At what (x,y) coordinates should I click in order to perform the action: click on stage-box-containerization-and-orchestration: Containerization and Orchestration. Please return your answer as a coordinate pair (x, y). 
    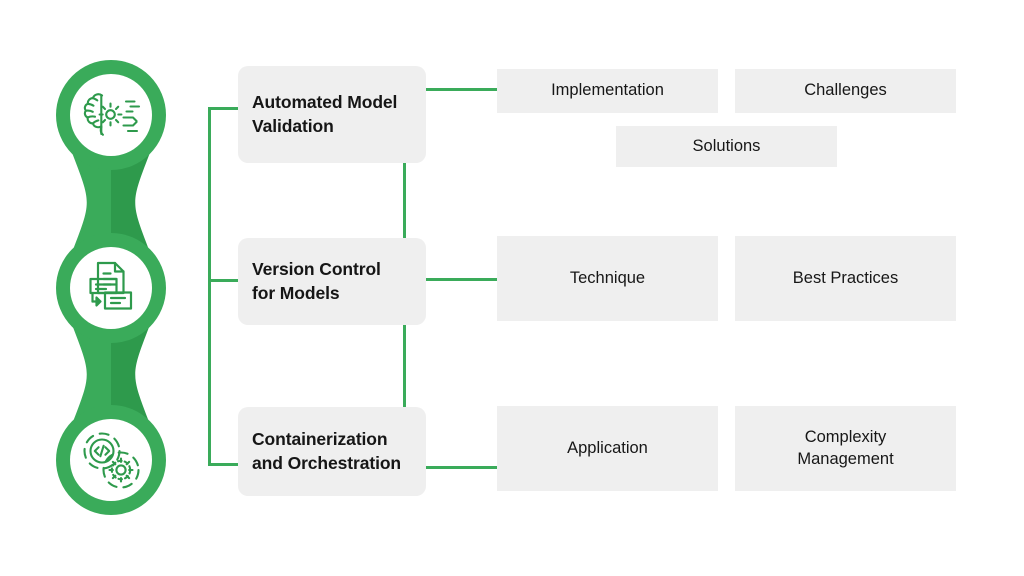
    Looking at the image, I should click on (332, 451).